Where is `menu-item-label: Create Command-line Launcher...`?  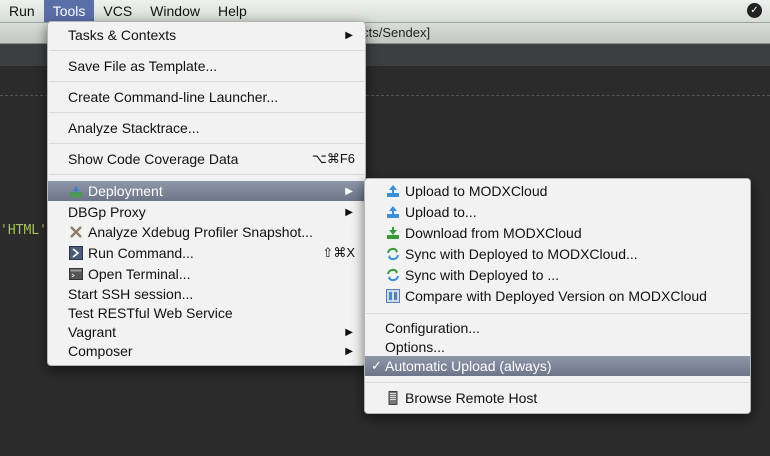 menu-item-label: Create Command-line Launcher... is located at coordinates (173, 97).